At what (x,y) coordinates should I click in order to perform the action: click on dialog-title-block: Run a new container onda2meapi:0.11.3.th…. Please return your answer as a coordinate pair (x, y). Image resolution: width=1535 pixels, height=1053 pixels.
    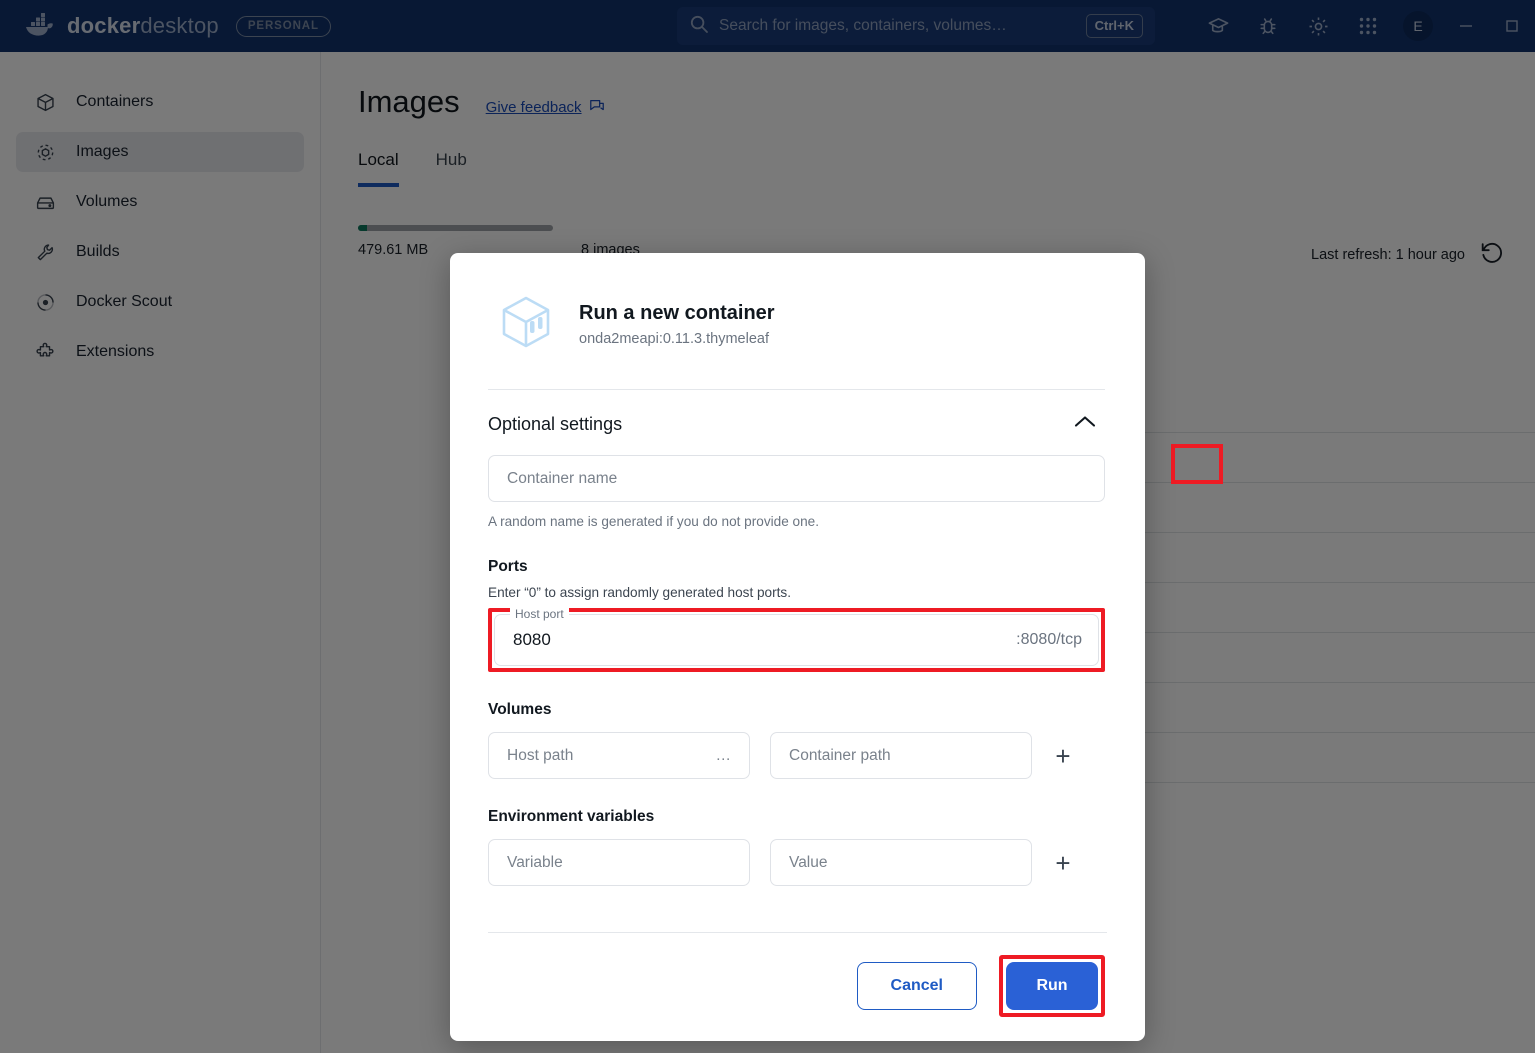
    Looking at the image, I should click on (677, 324).